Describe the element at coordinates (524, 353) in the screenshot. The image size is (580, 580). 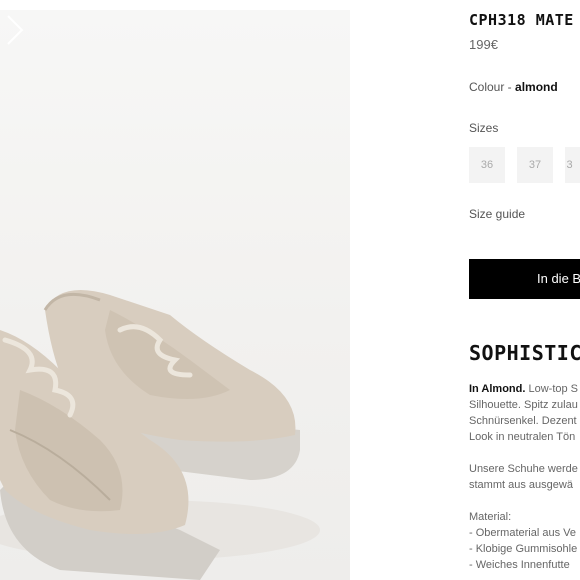
I see `description-heading: SOPHISTICAT` at that location.